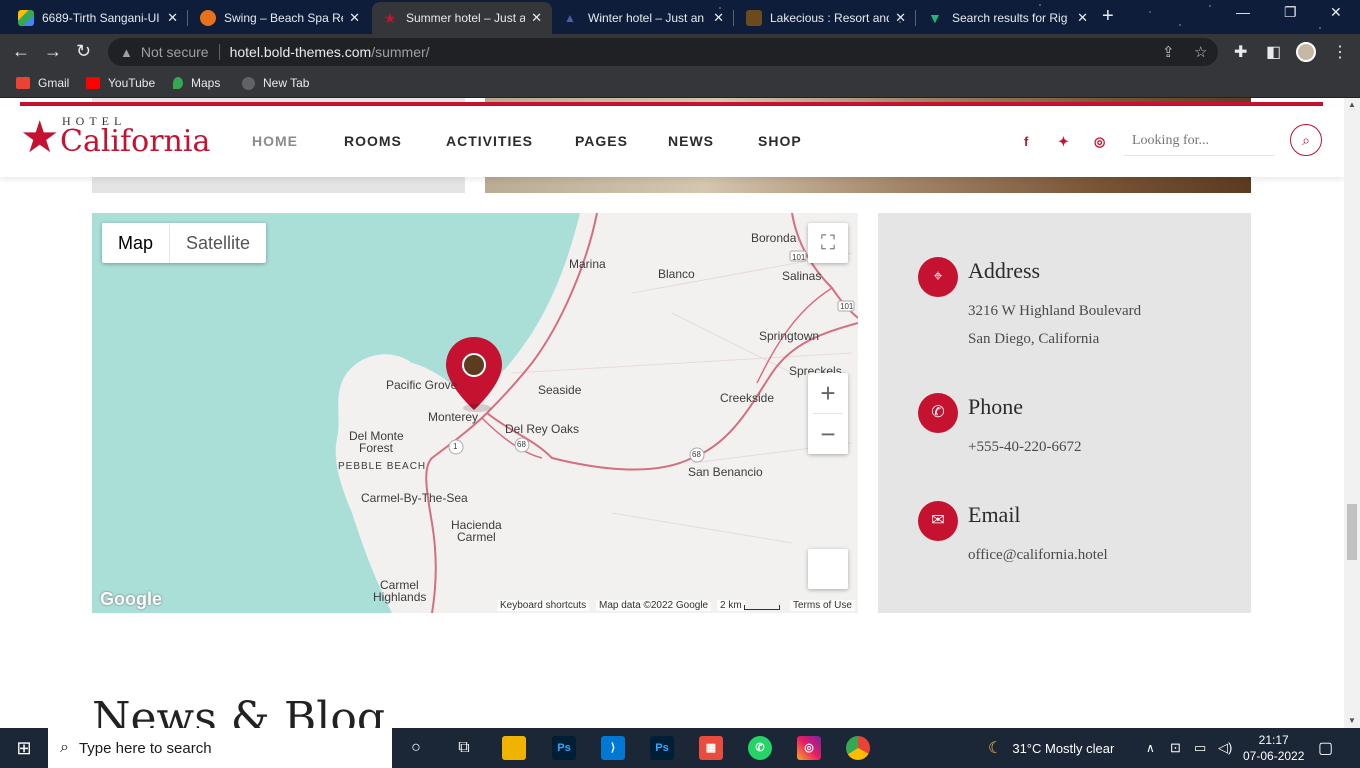 This screenshot has width=1360, height=768. I want to click on nav-home: HOME, so click(275, 141).